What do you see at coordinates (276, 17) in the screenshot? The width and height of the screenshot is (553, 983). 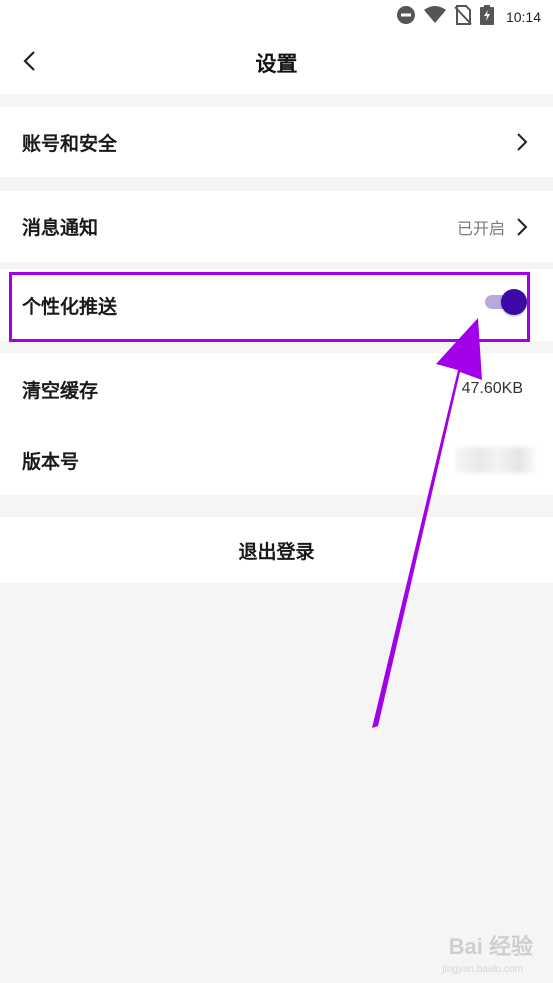 I see `status-bar: 10:14` at bounding box center [276, 17].